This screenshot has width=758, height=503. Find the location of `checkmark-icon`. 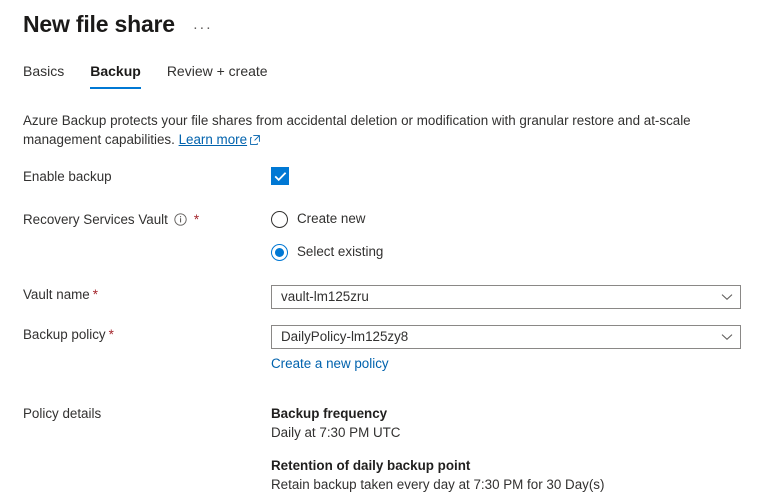

checkmark-icon is located at coordinates (280, 176).